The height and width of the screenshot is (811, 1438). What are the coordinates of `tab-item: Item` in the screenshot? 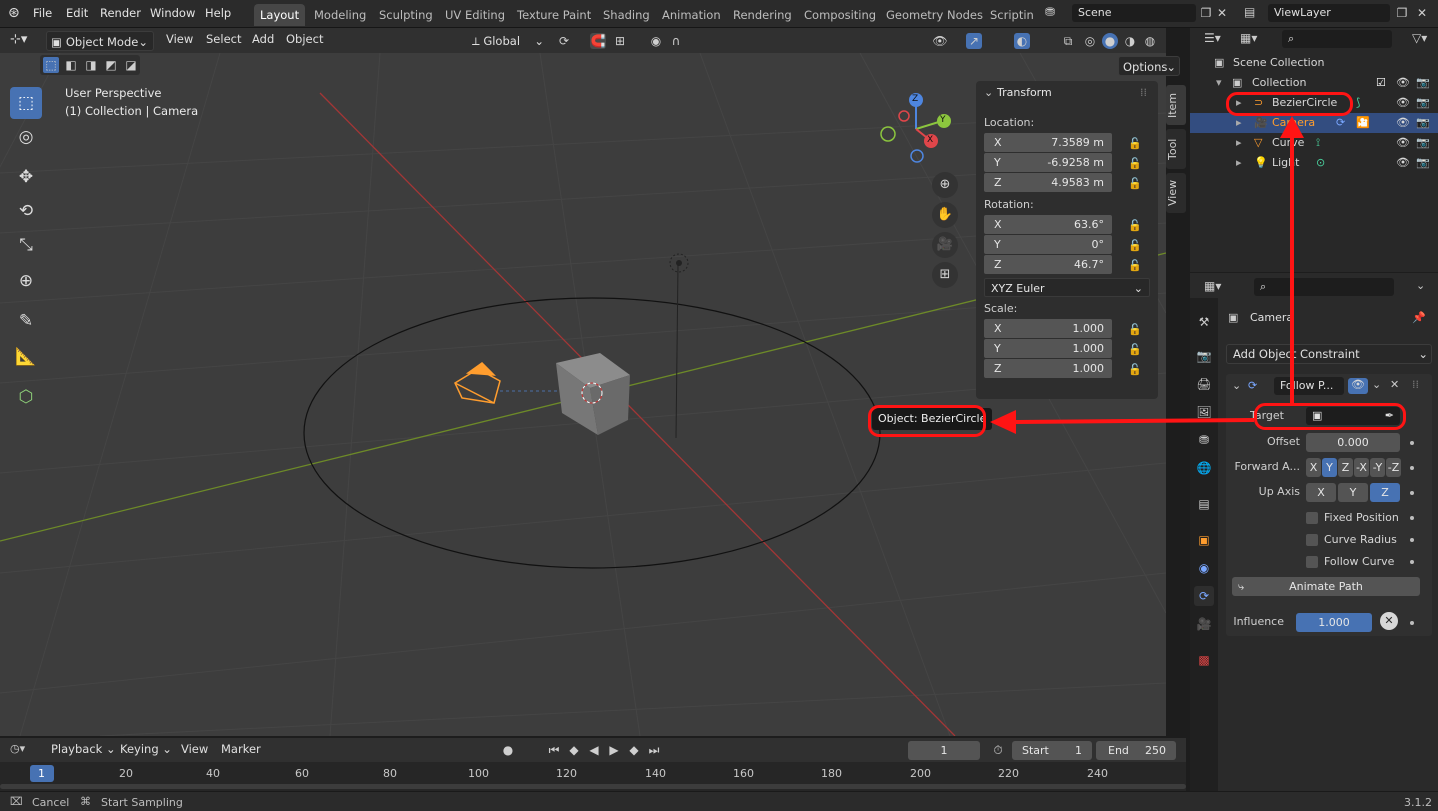 It's located at (1176, 105).